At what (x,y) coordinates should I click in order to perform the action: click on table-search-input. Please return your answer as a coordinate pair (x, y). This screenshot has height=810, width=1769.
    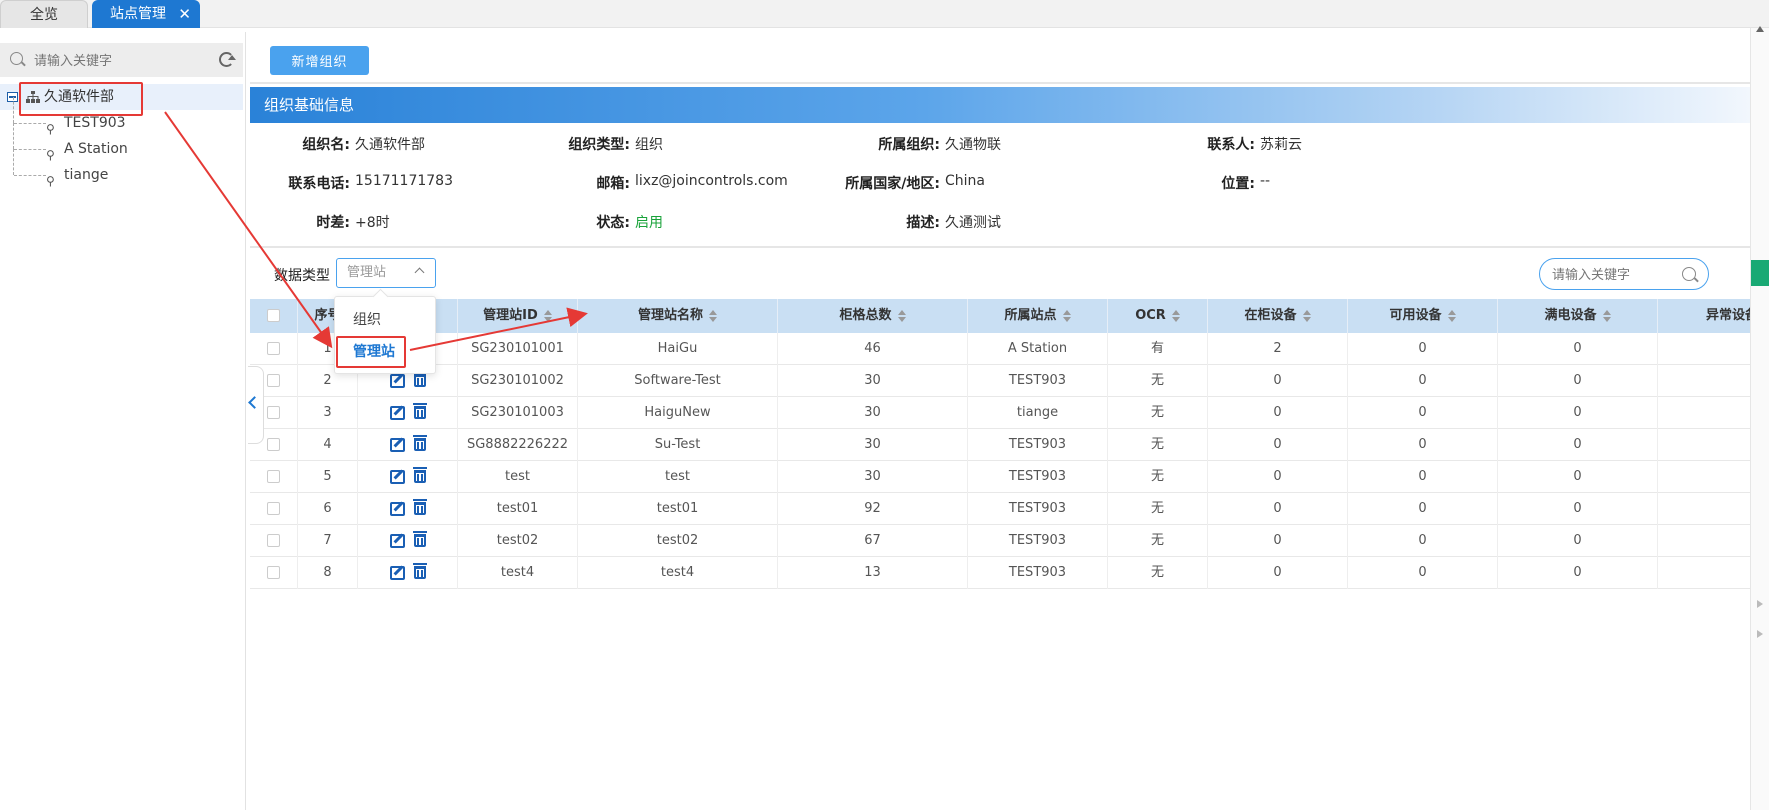
    Looking at the image, I should click on (1612, 274).